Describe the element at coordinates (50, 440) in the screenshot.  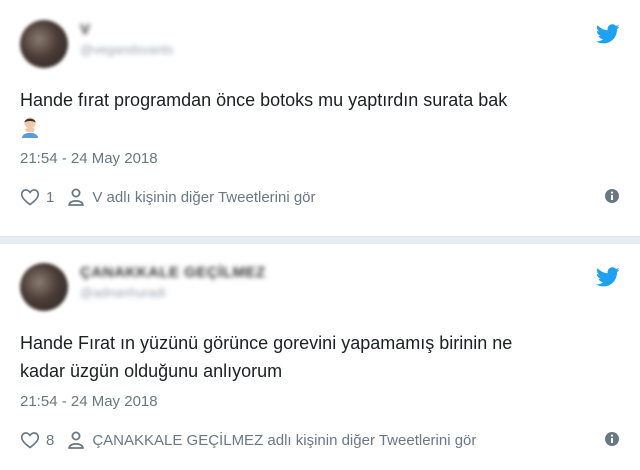
I see `like-count: 8` at that location.